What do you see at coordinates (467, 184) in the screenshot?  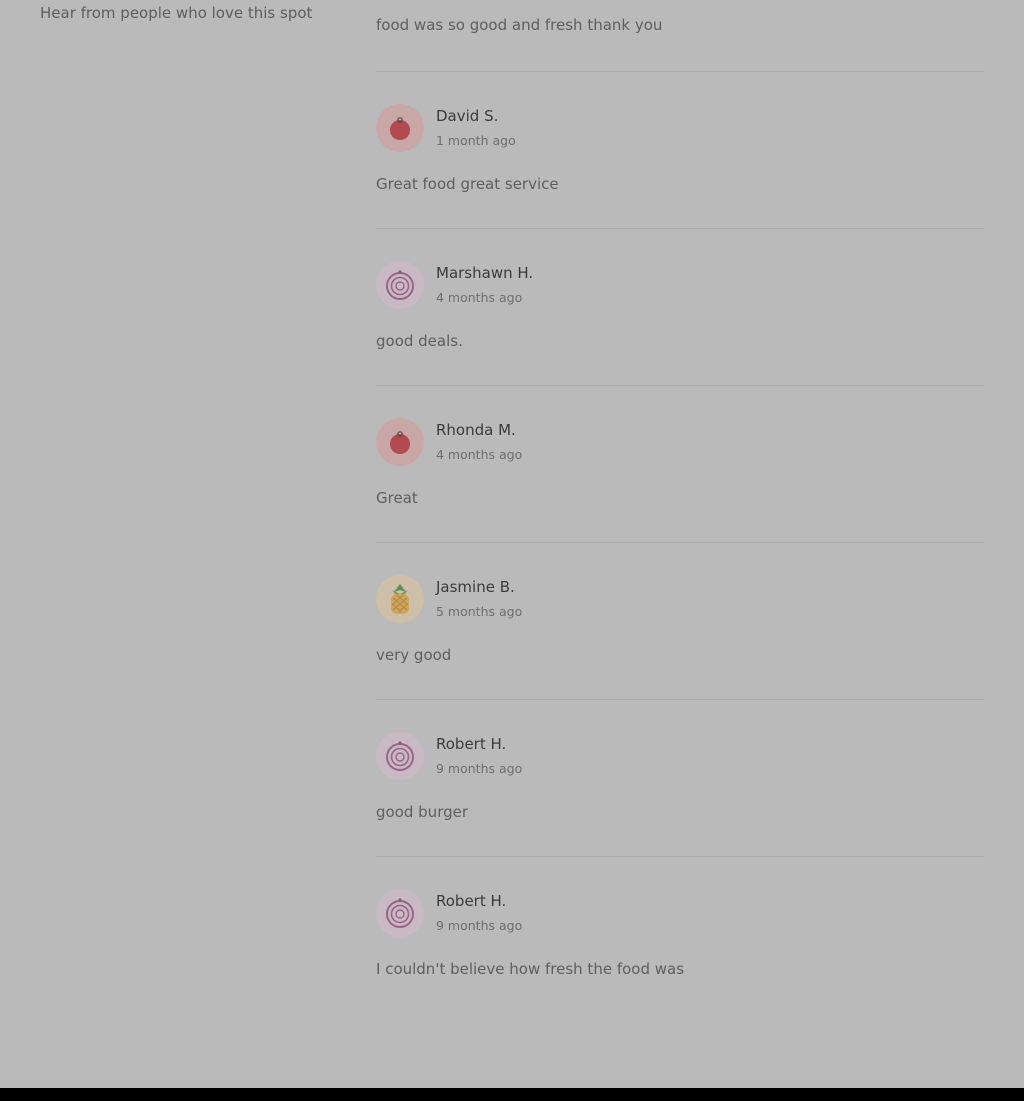 I see `review-text: Great food great service` at bounding box center [467, 184].